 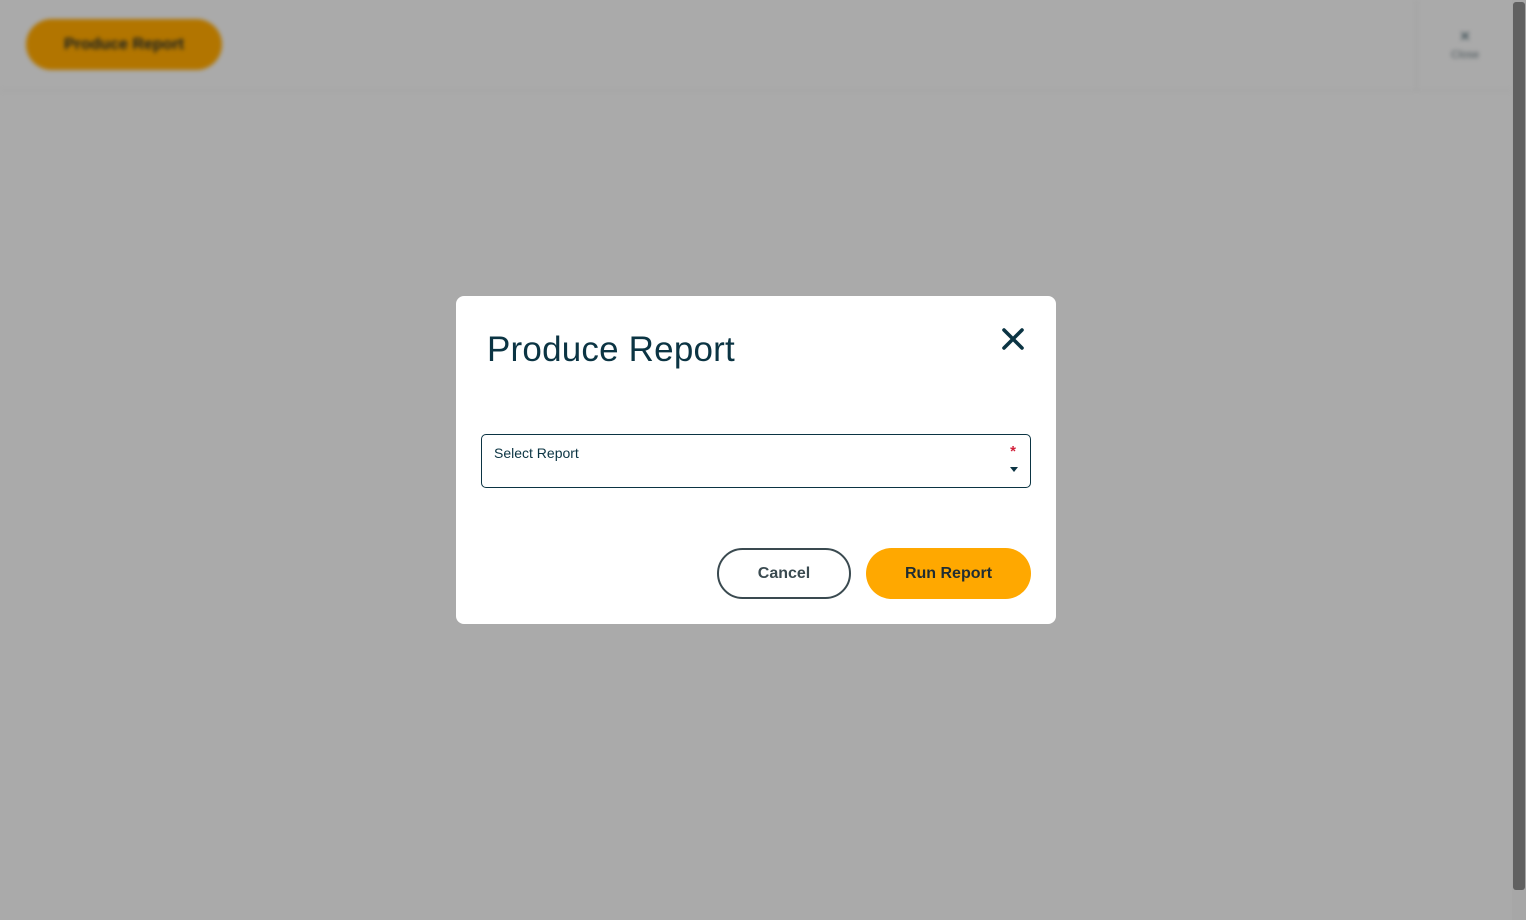 I want to click on dialog-title: Produce Report, so click(x=611, y=349).